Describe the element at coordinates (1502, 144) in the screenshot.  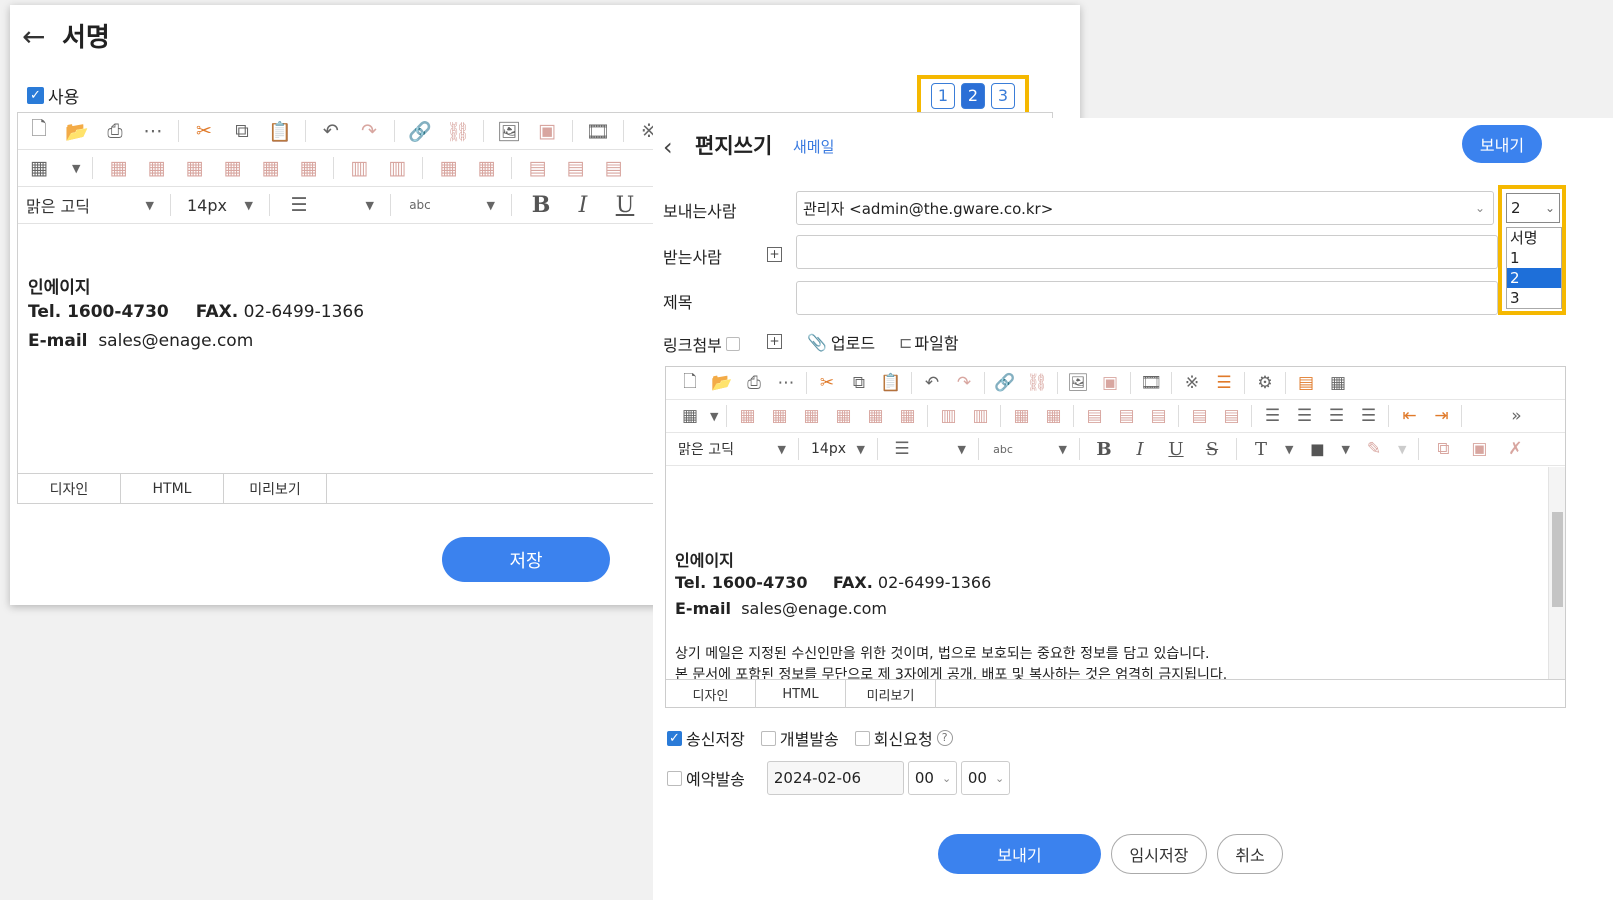
I see `send-button-top: 보내기` at that location.